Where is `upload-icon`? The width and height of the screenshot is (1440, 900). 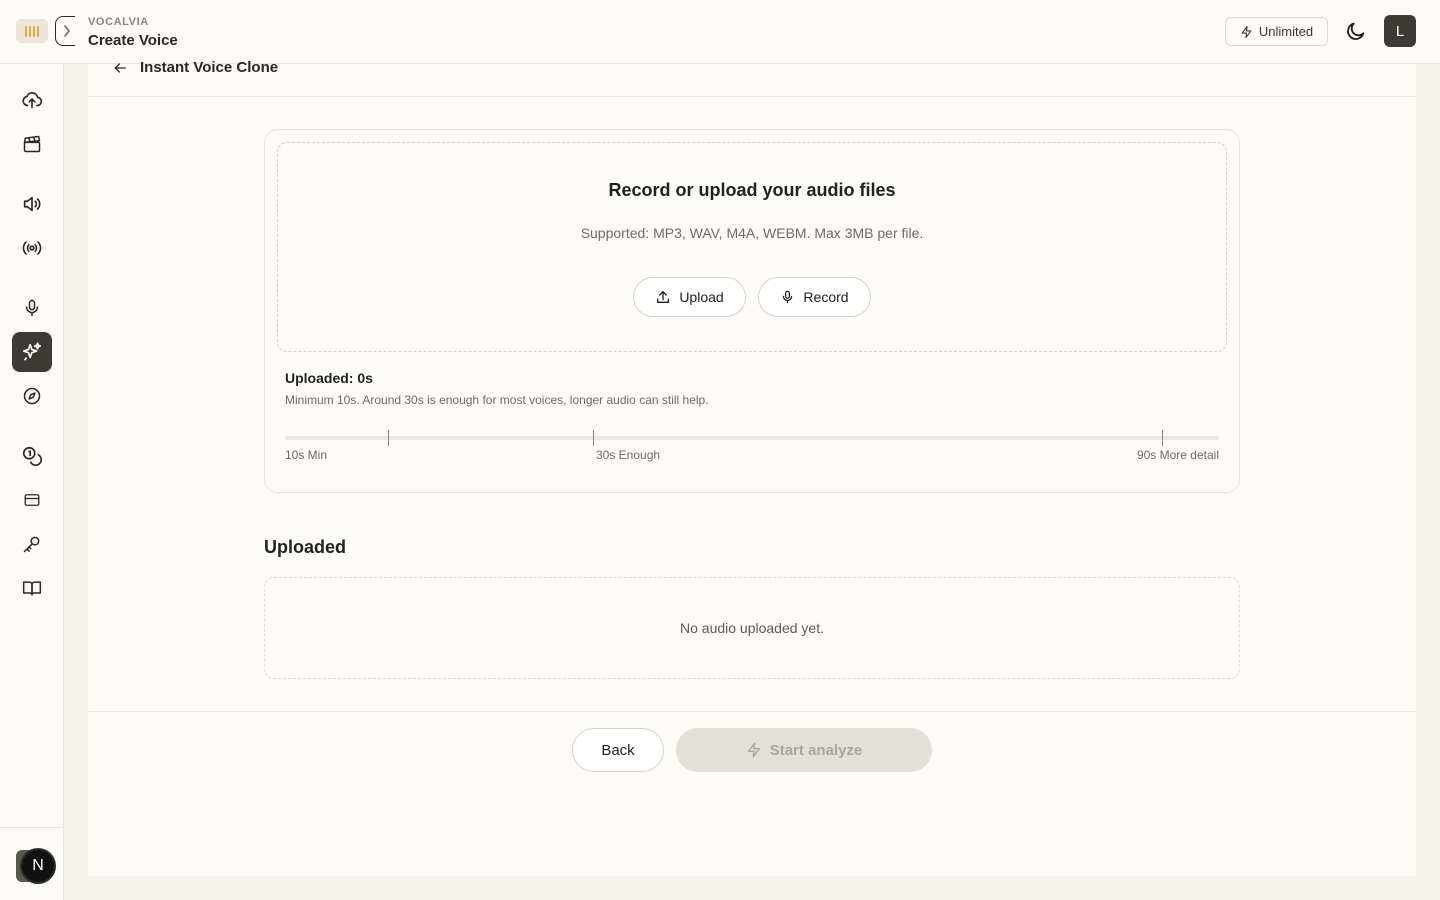 upload-icon is located at coordinates (663, 297).